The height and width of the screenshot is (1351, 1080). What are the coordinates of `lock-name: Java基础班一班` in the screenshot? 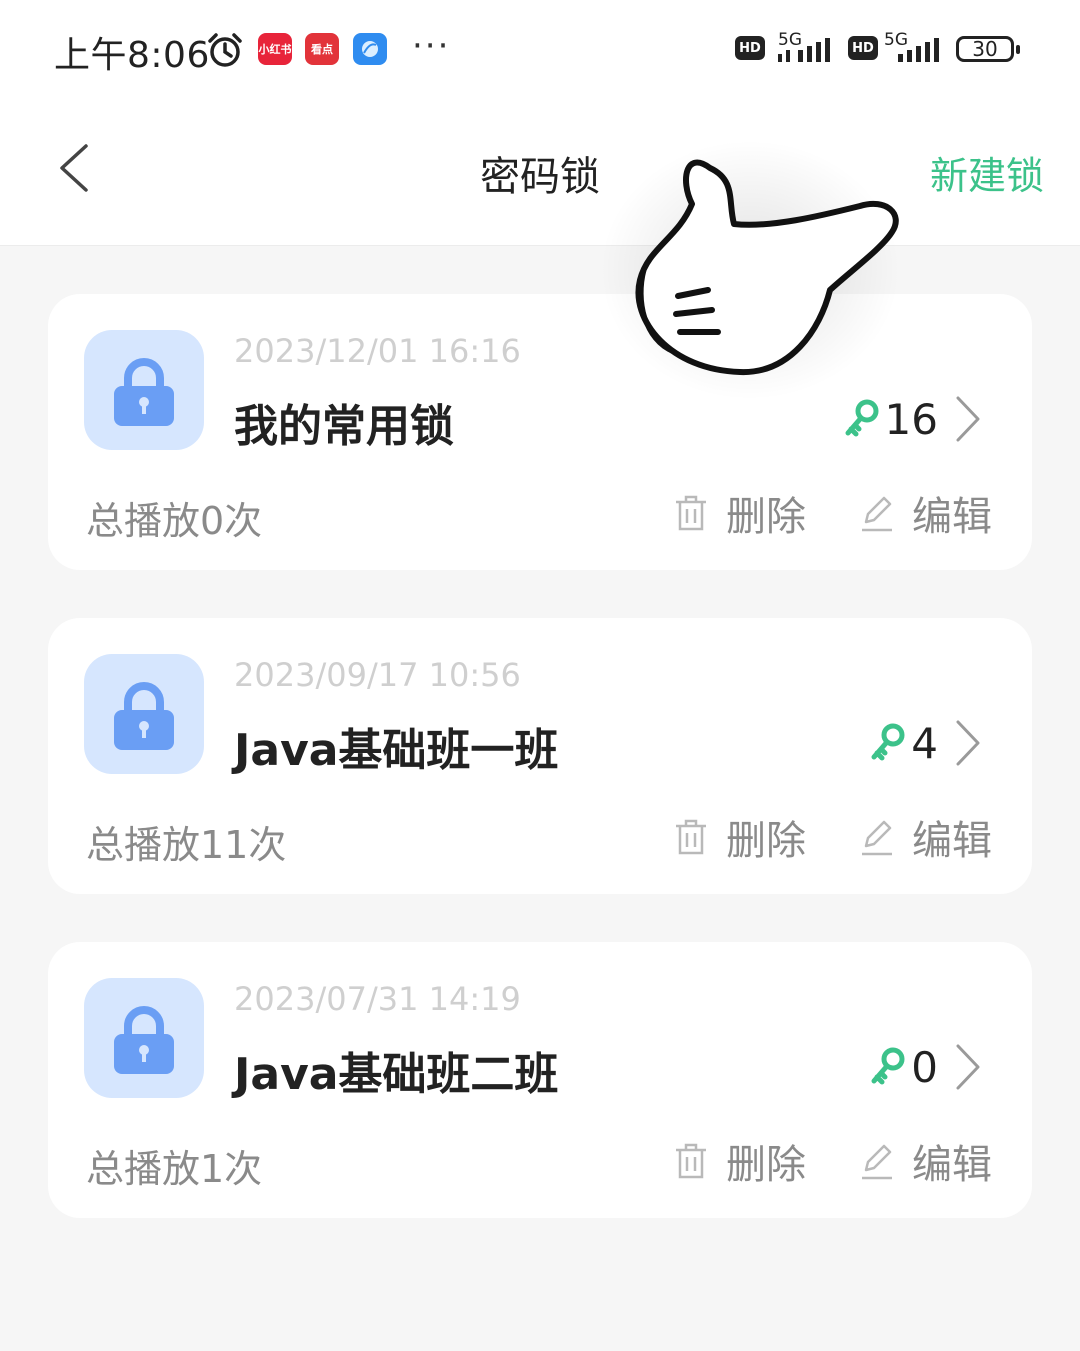 It's located at (396, 750).